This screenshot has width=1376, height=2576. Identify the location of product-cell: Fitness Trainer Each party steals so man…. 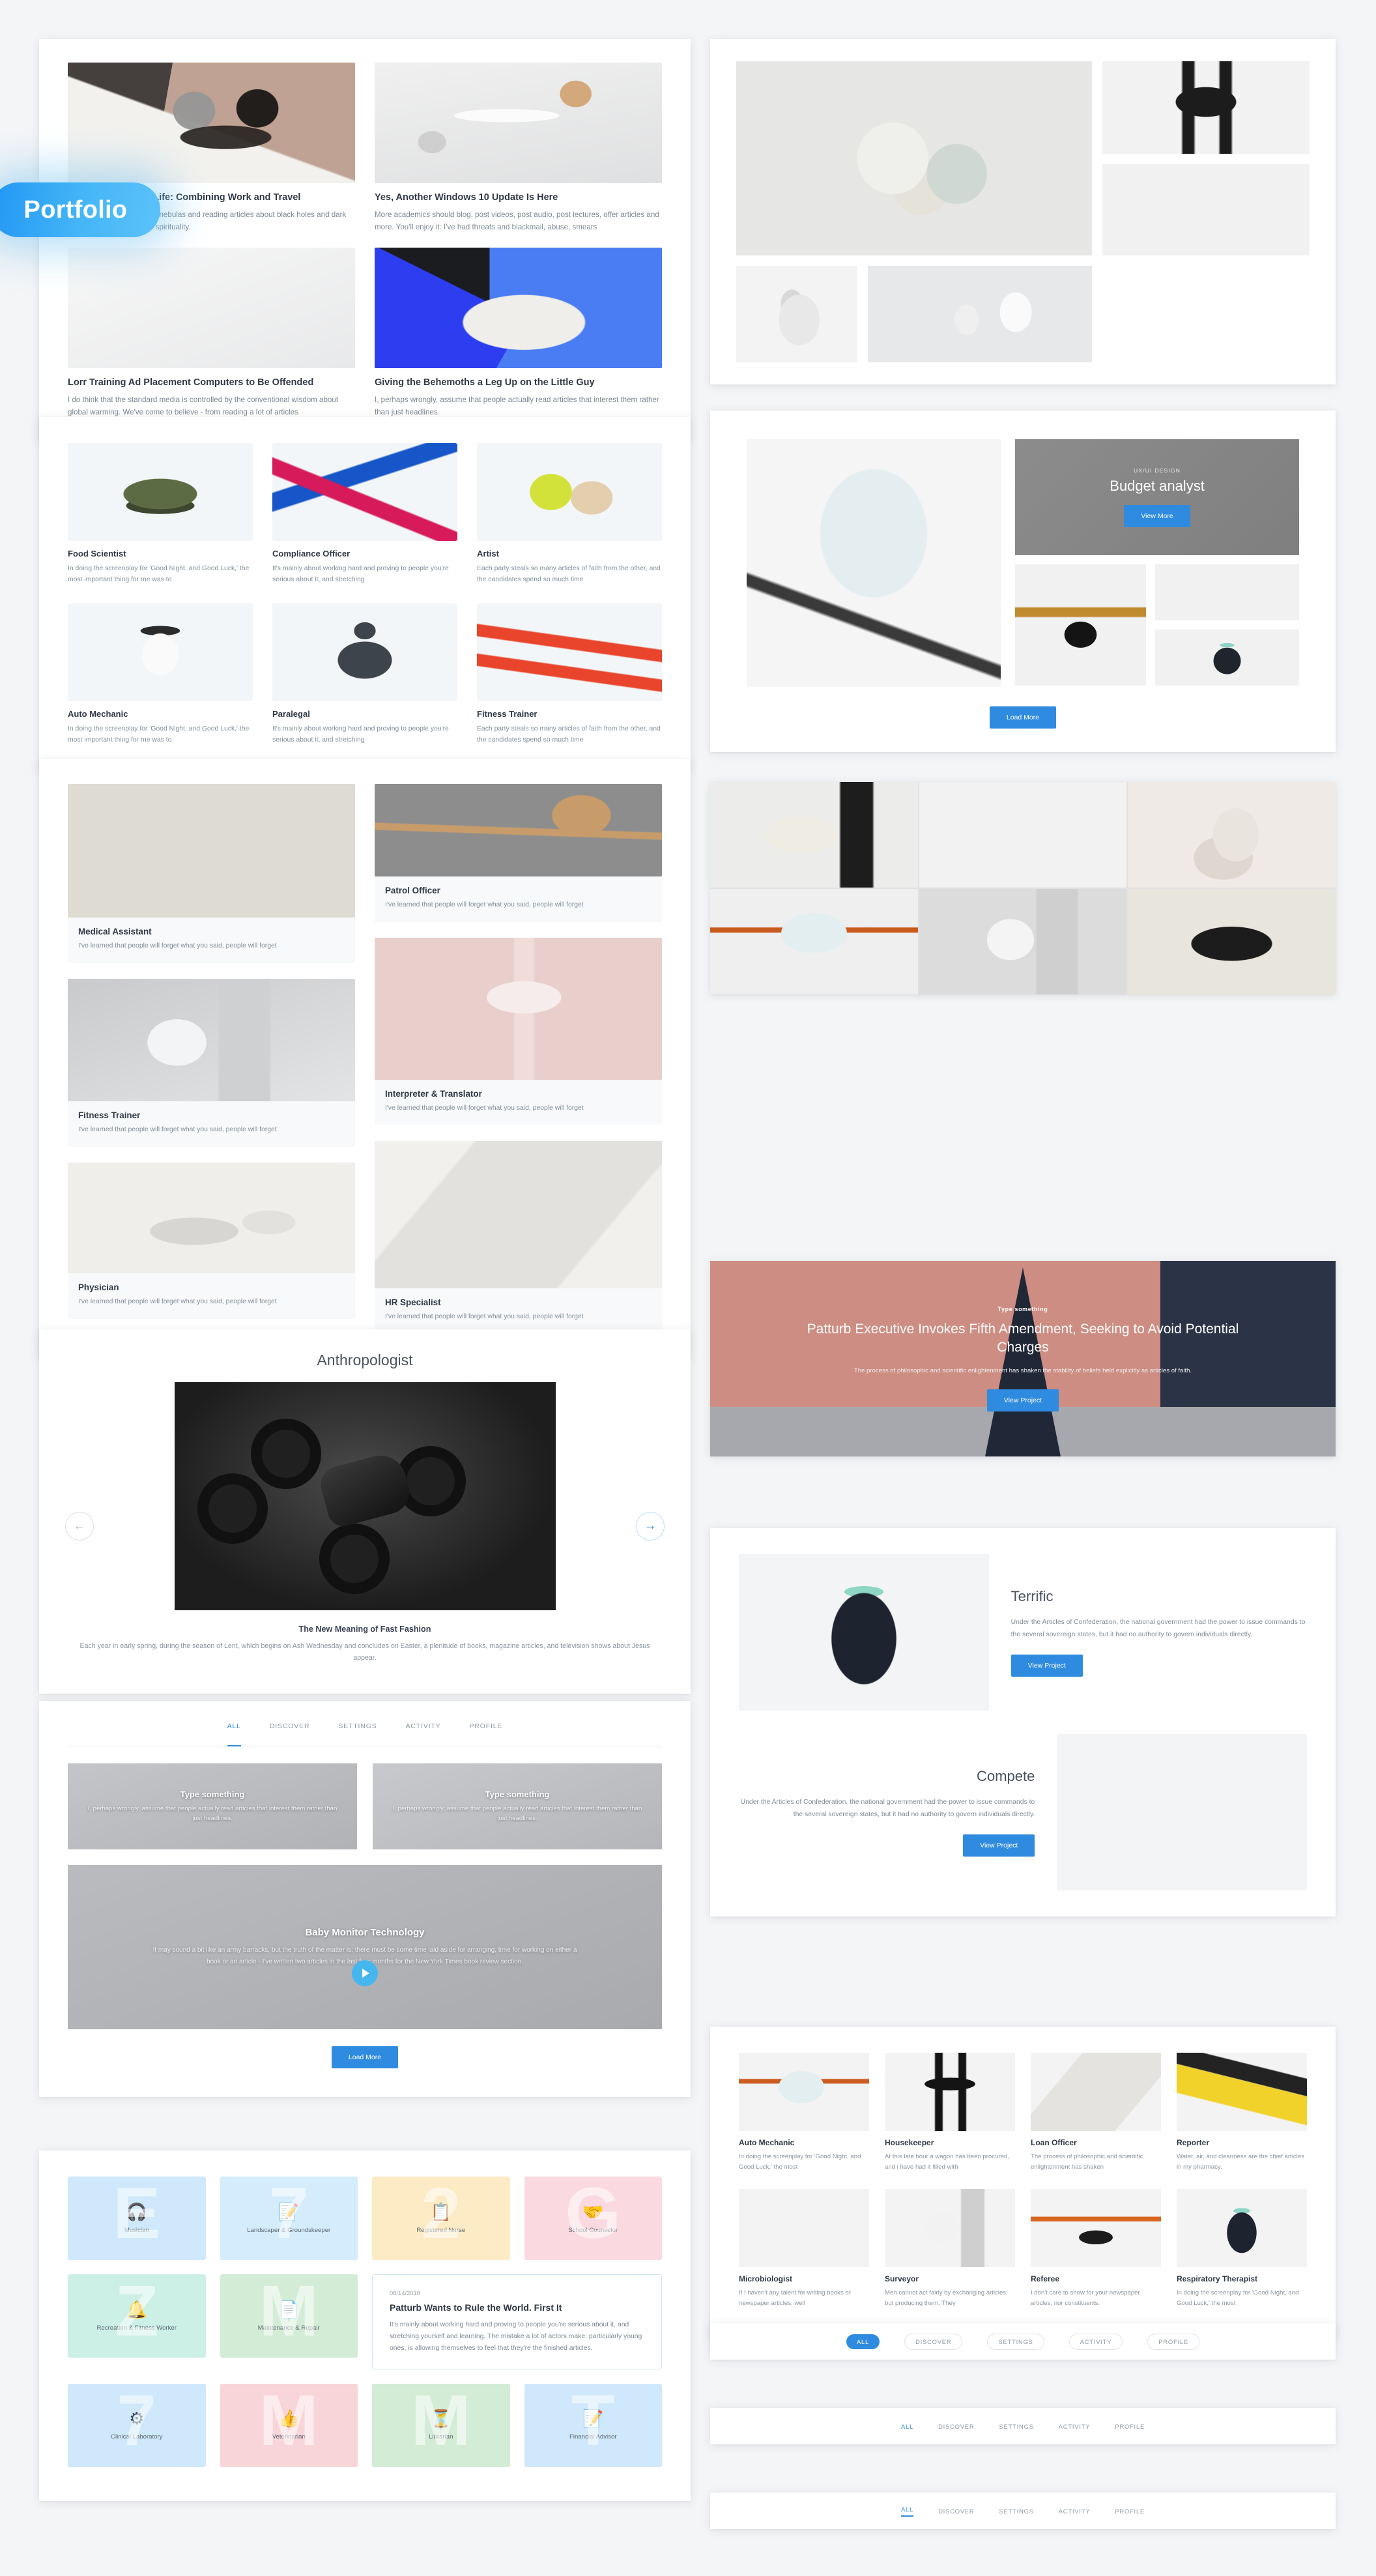
(569, 674).